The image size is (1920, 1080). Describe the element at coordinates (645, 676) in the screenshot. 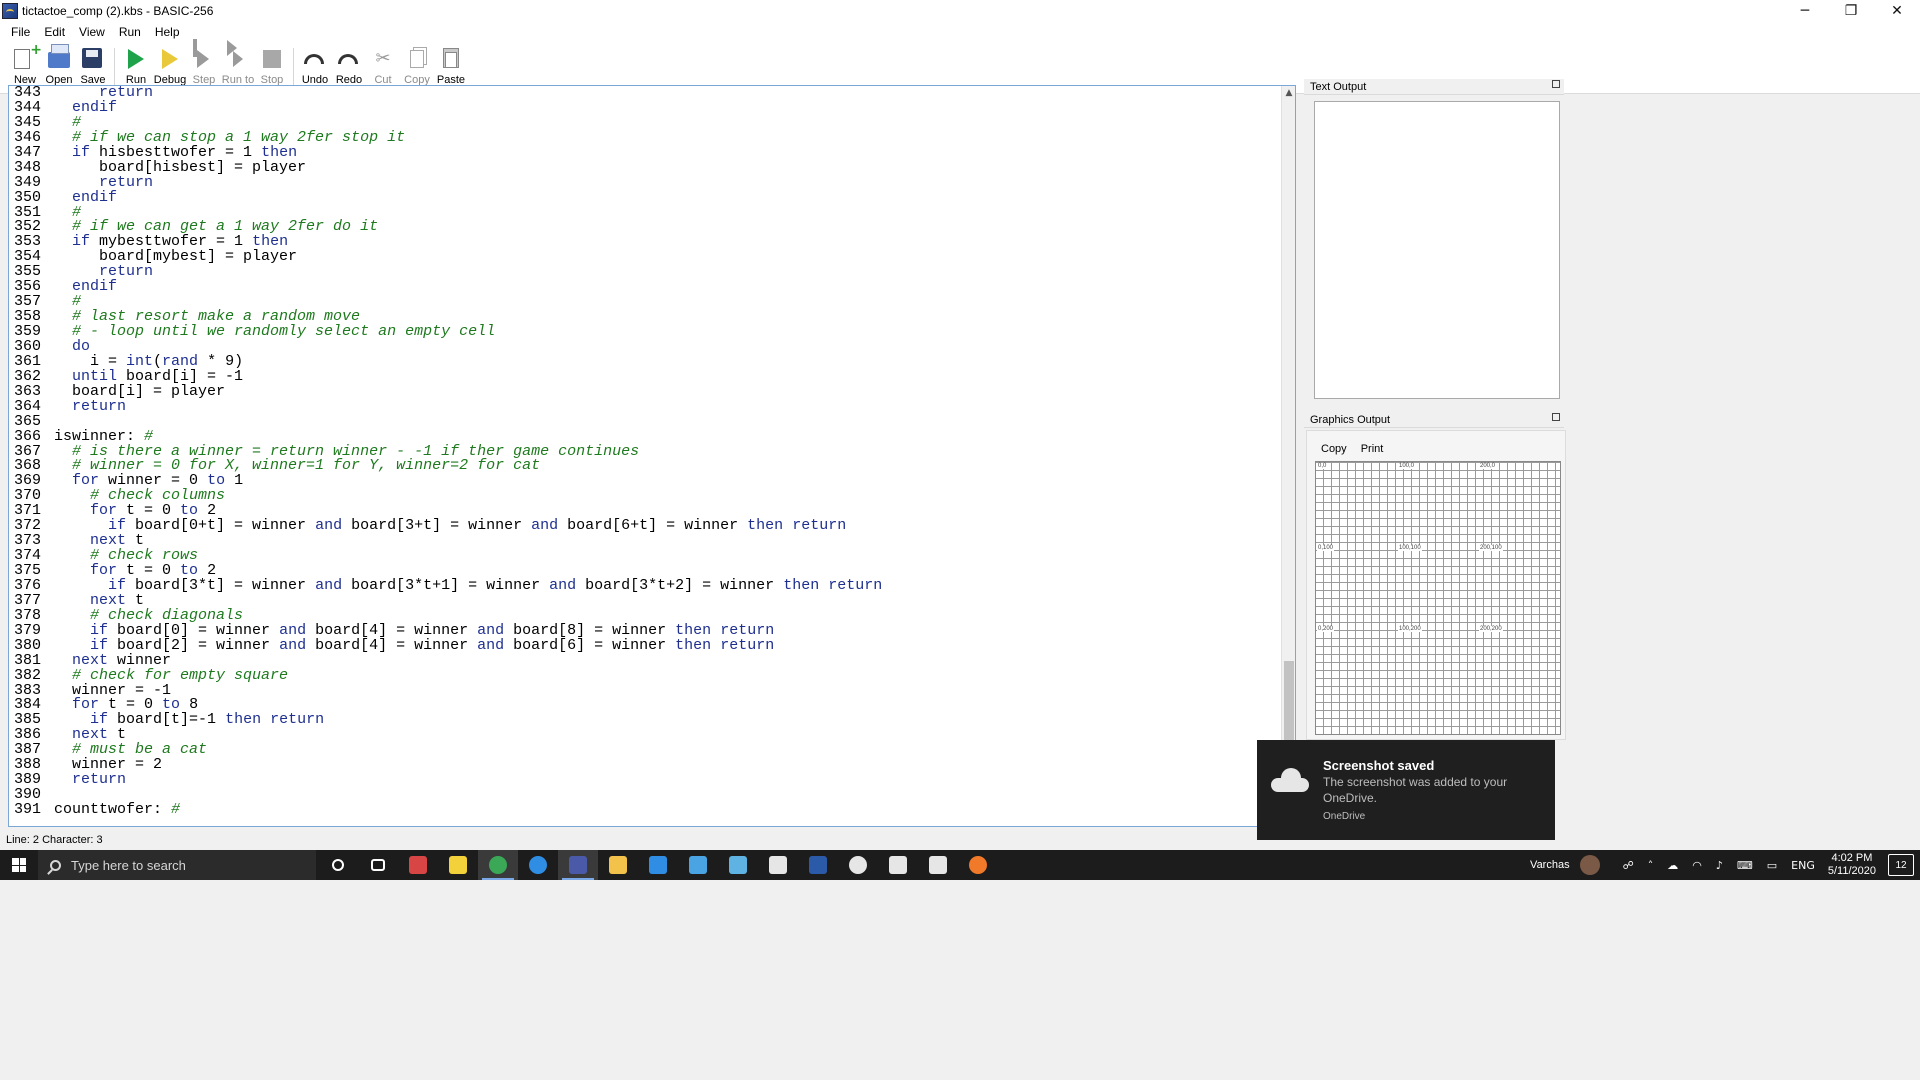

I see `code-line: 382 # check for empty square` at that location.